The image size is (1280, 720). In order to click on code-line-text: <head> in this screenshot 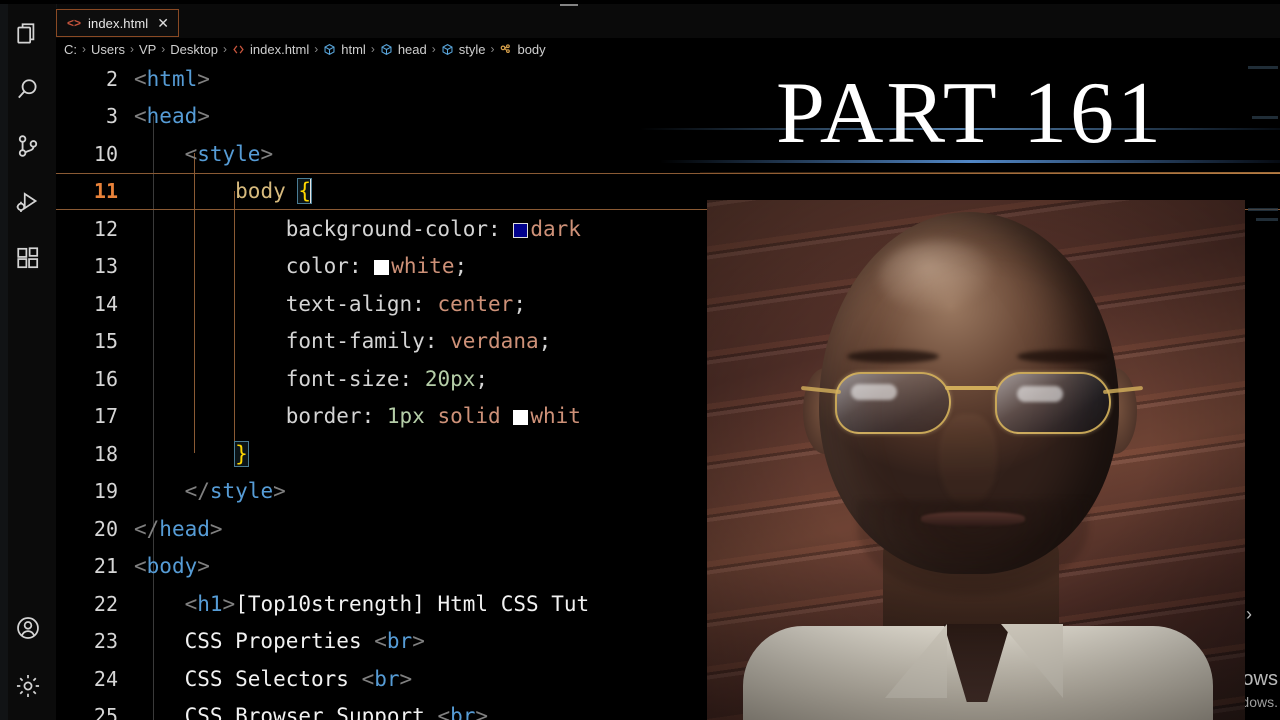, I will do `click(172, 116)`.